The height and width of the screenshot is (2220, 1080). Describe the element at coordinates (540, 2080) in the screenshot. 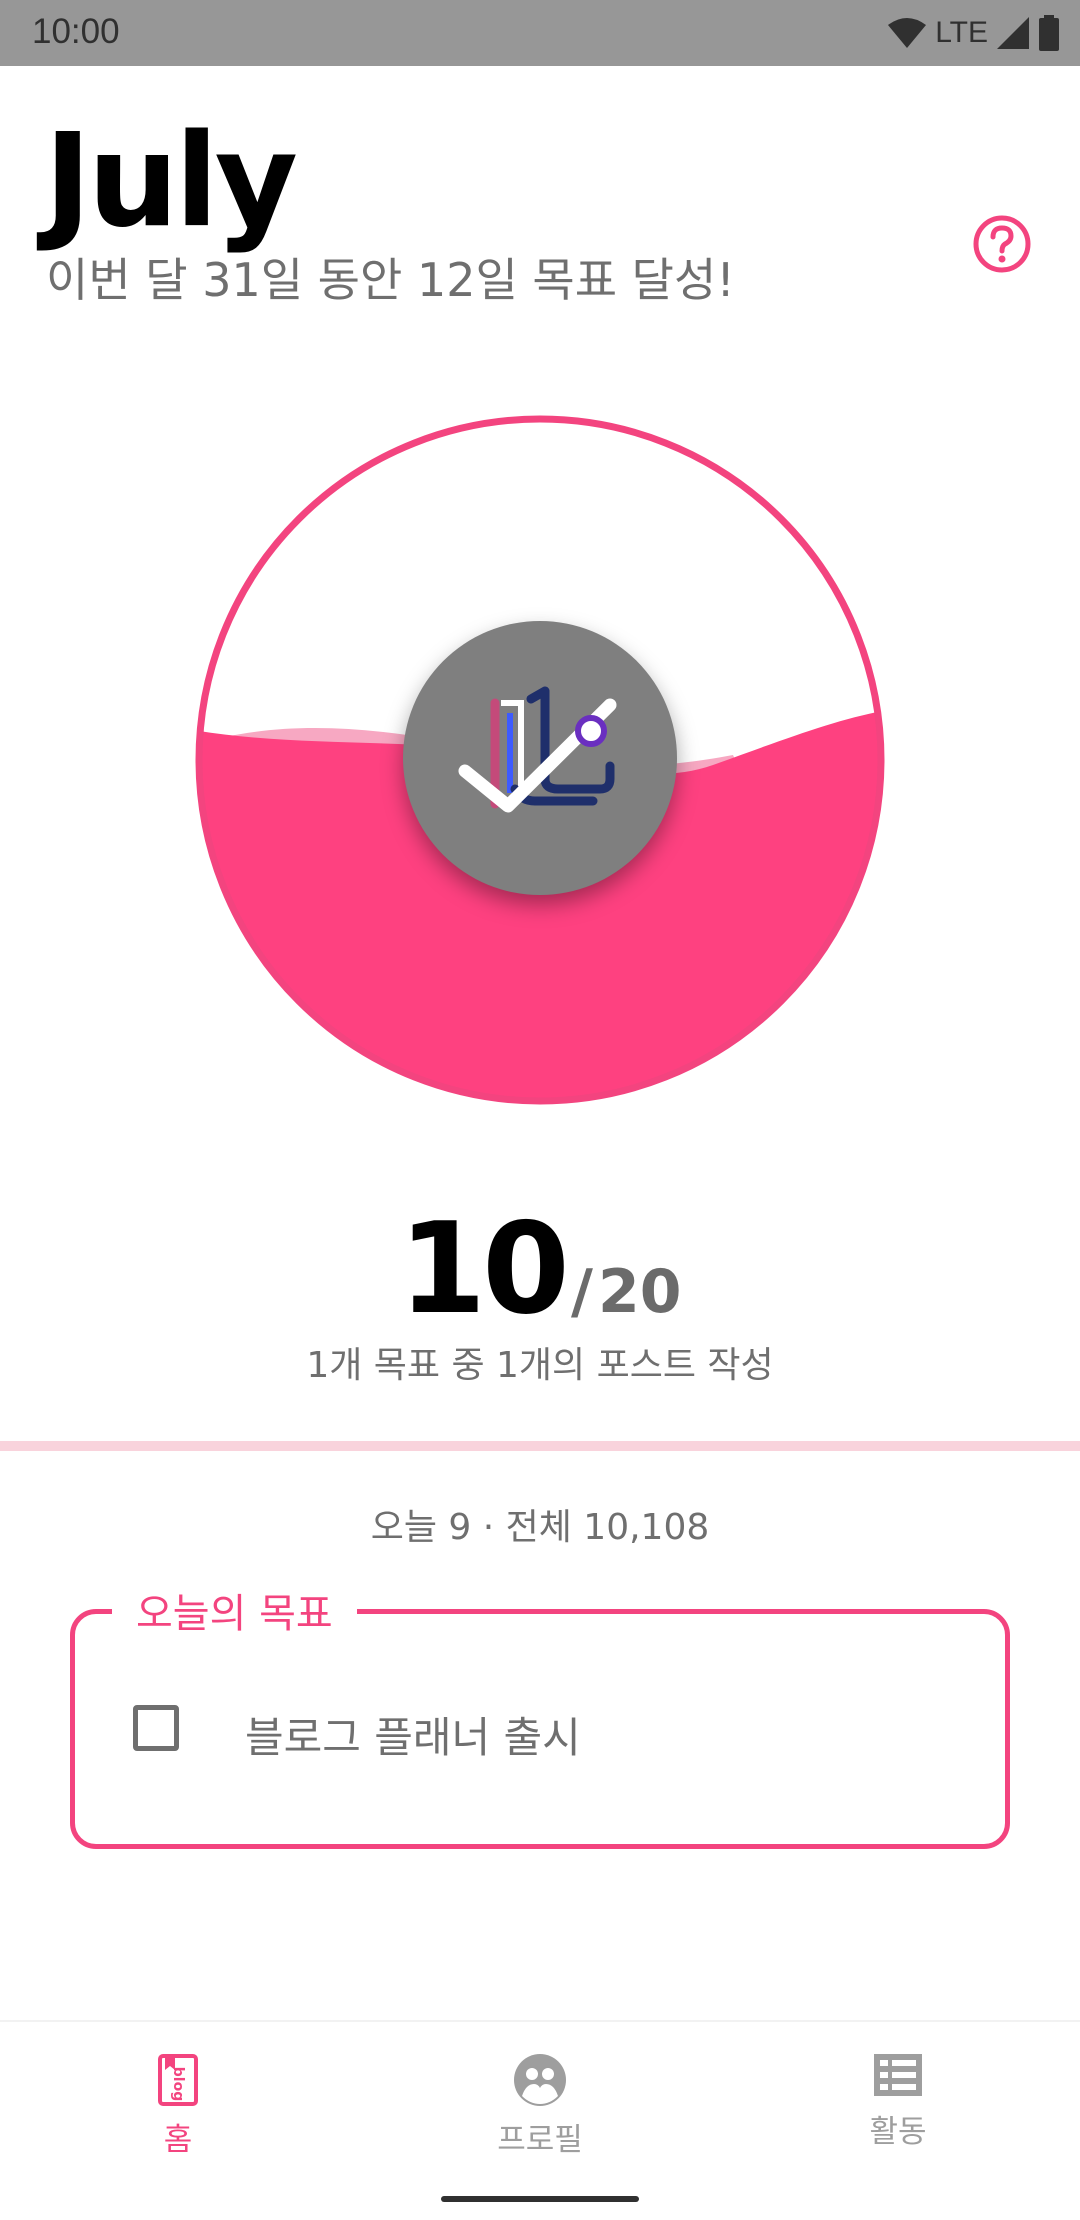

I see `profile-icon` at that location.